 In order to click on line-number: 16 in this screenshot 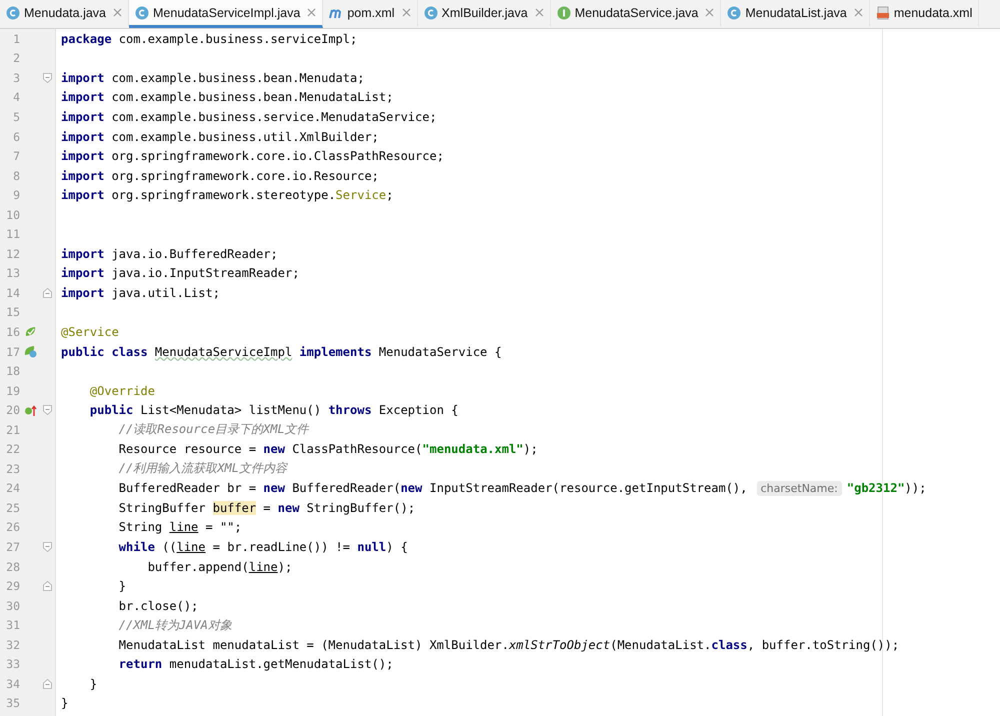, I will do `click(12, 331)`.